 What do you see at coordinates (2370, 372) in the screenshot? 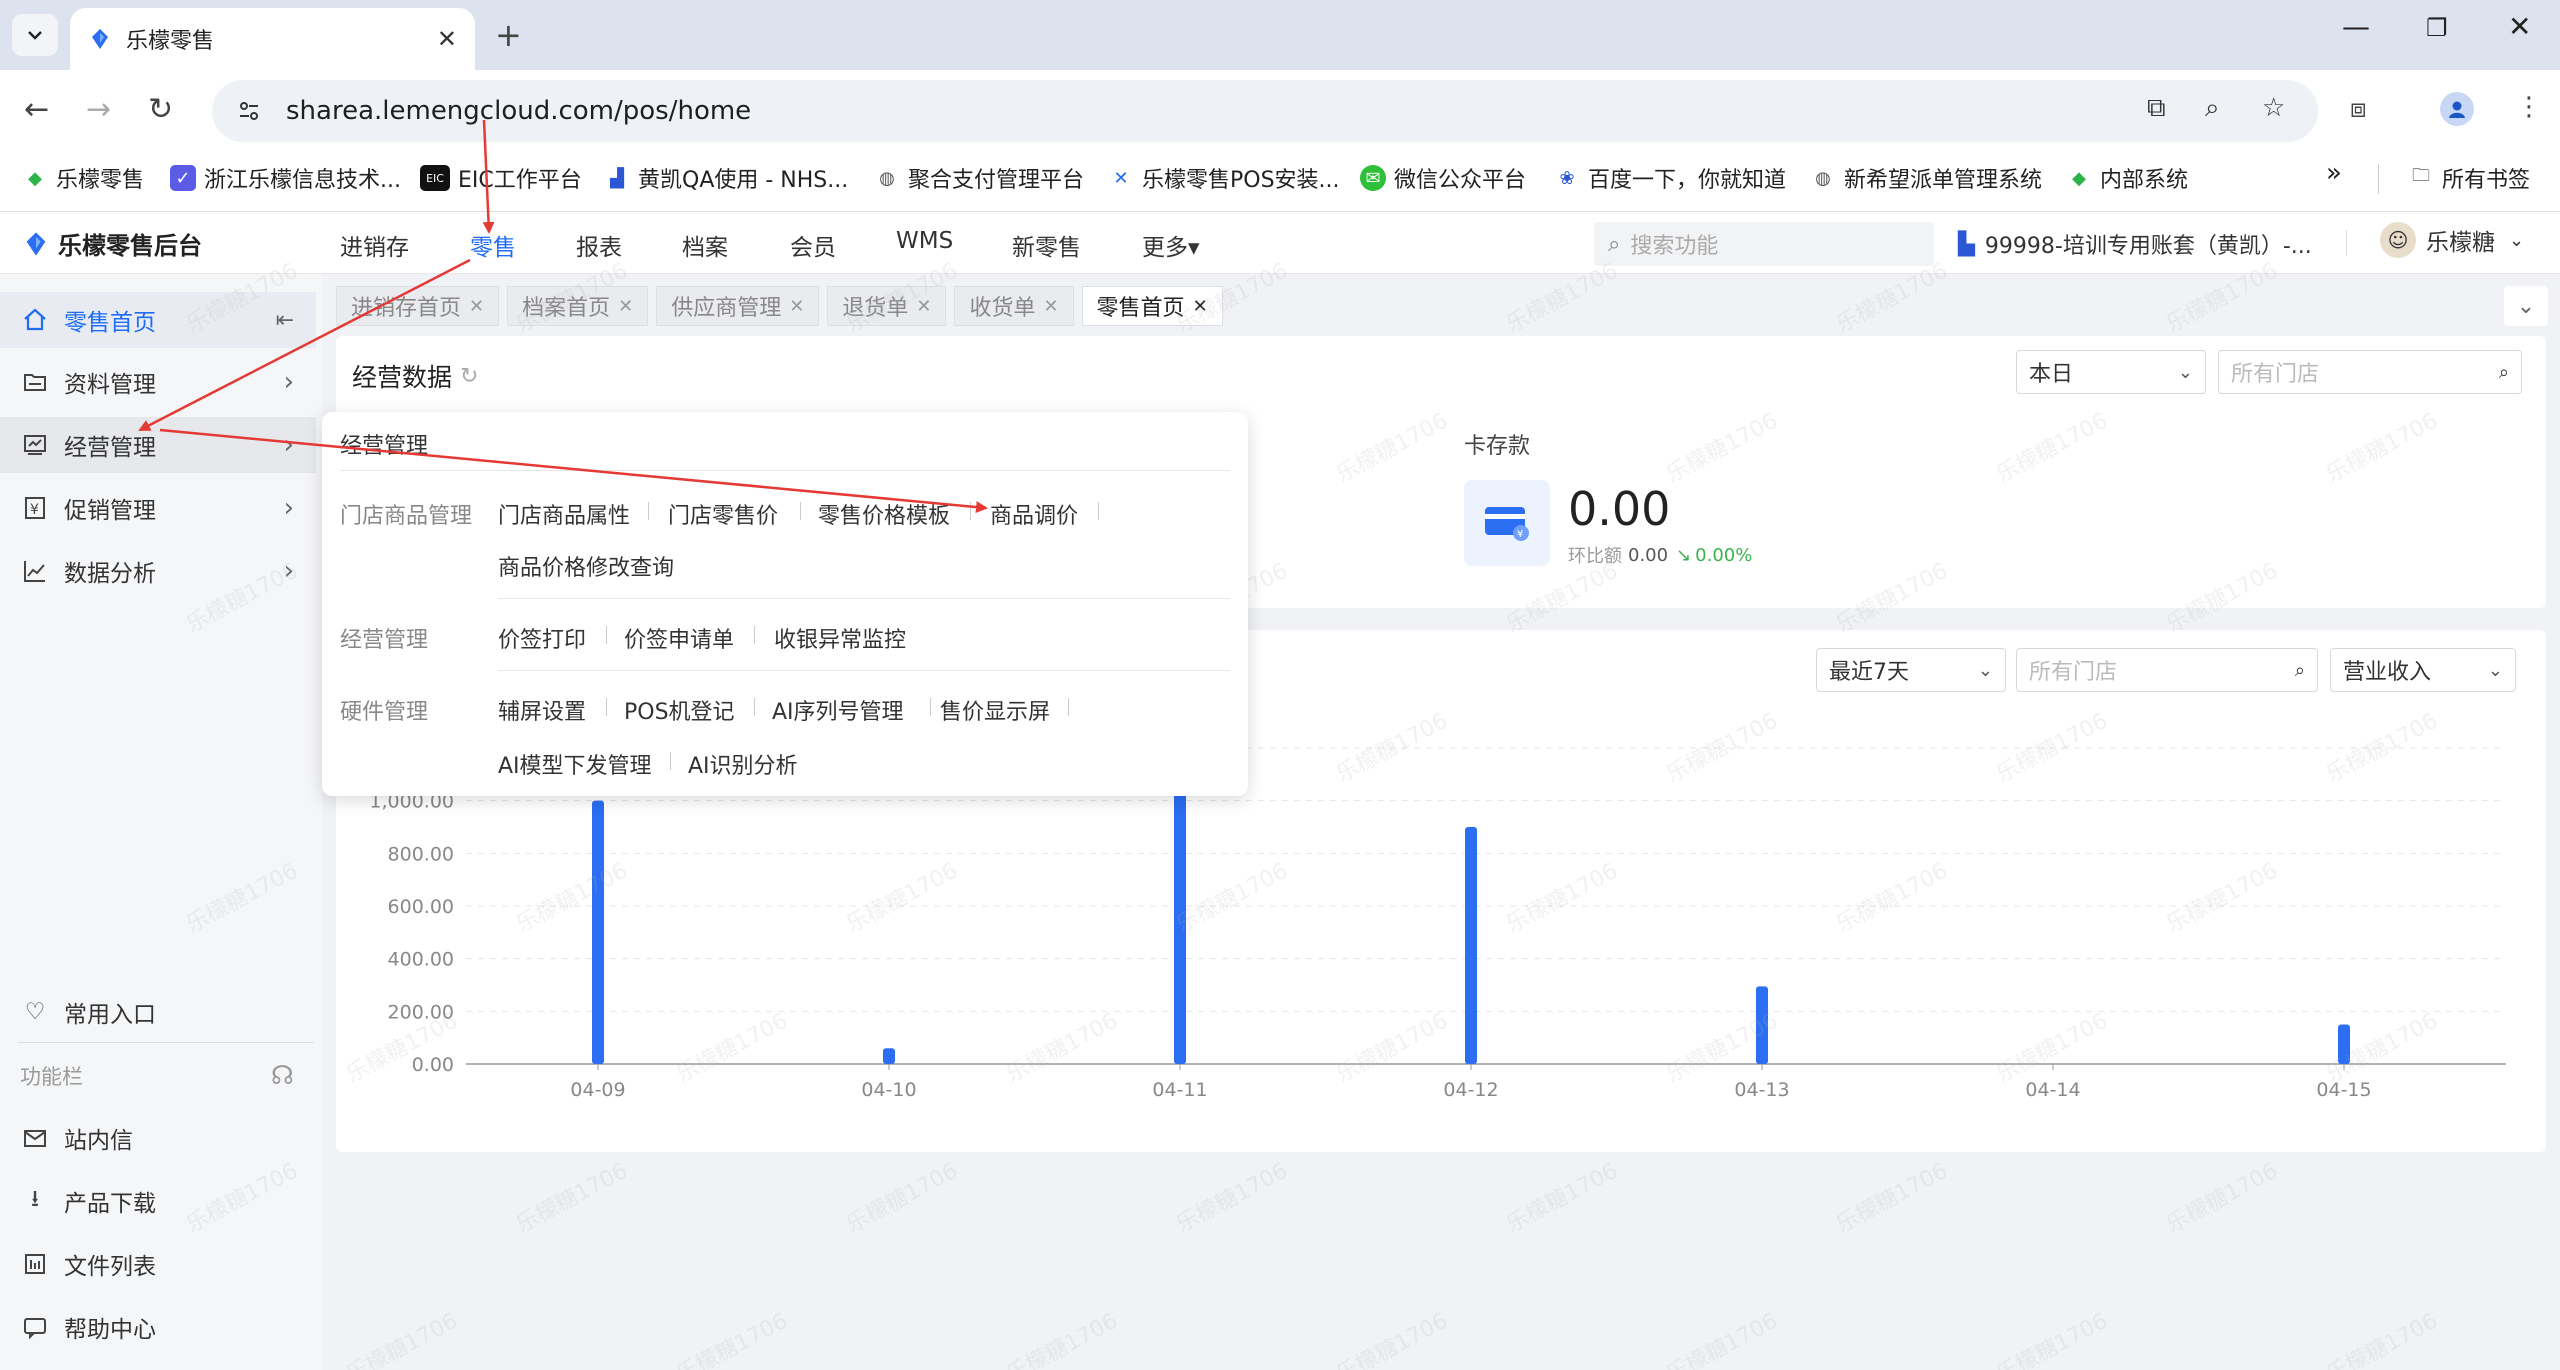
I see `store-search-input: 所有门店 ⌕` at bounding box center [2370, 372].